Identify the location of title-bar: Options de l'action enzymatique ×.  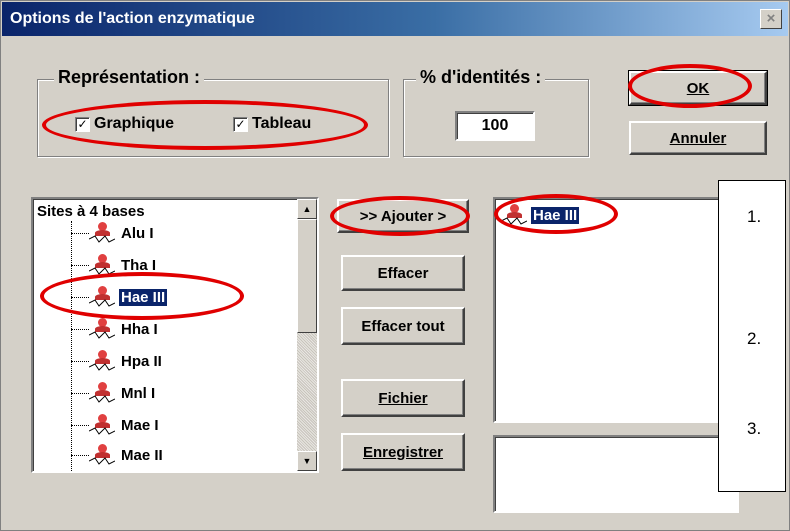
(395, 19).